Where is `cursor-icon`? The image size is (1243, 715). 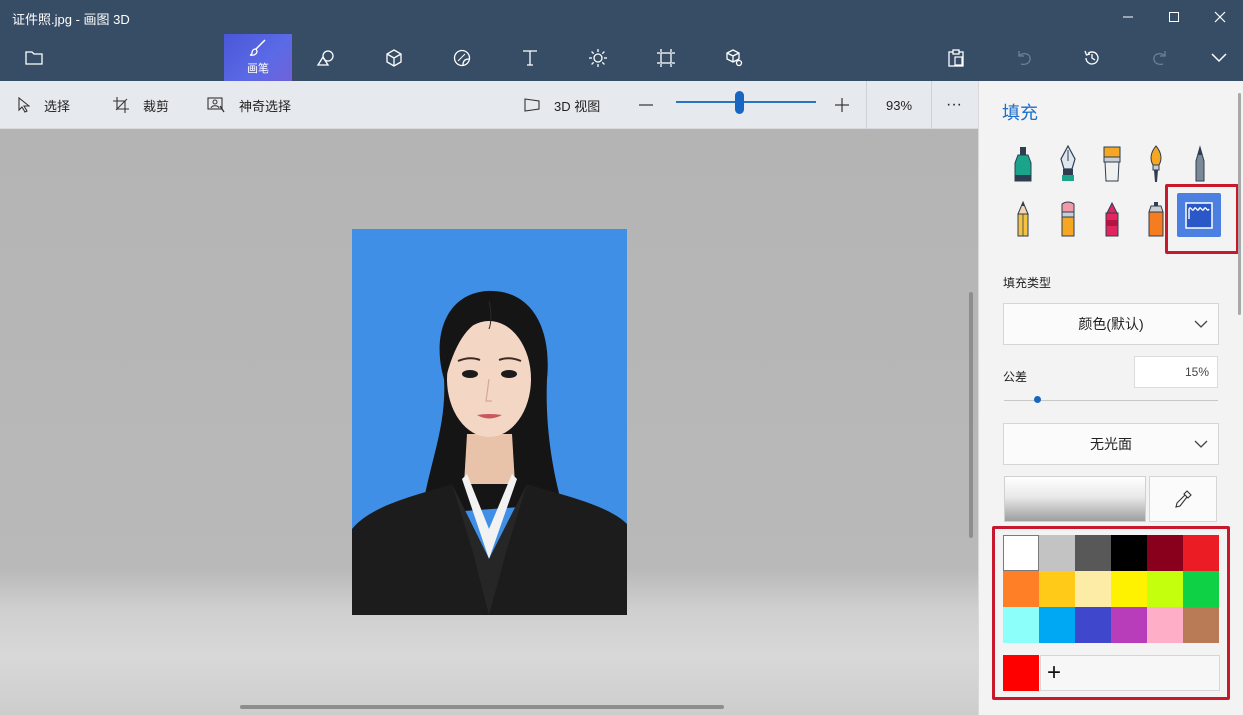 cursor-icon is located at coordinates (24, 105).